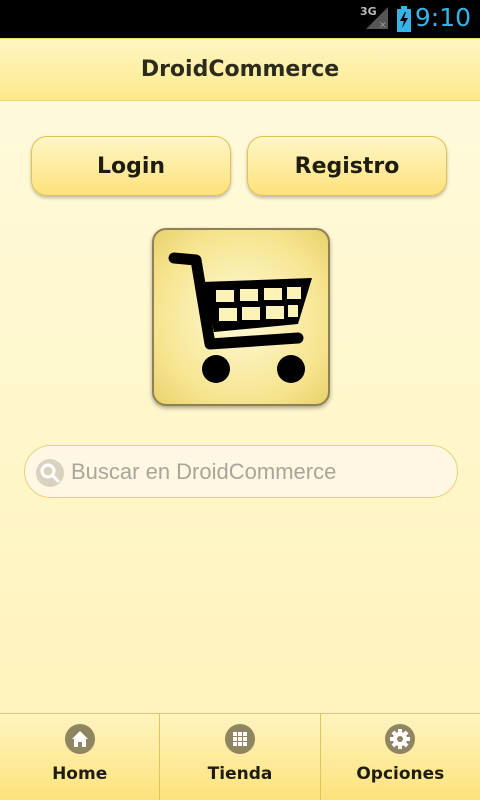  What do you see at coordinates (240, 774) in the screenshot?
I see `tab-tienda-label: Tienda` at bounding box center [240, 774].